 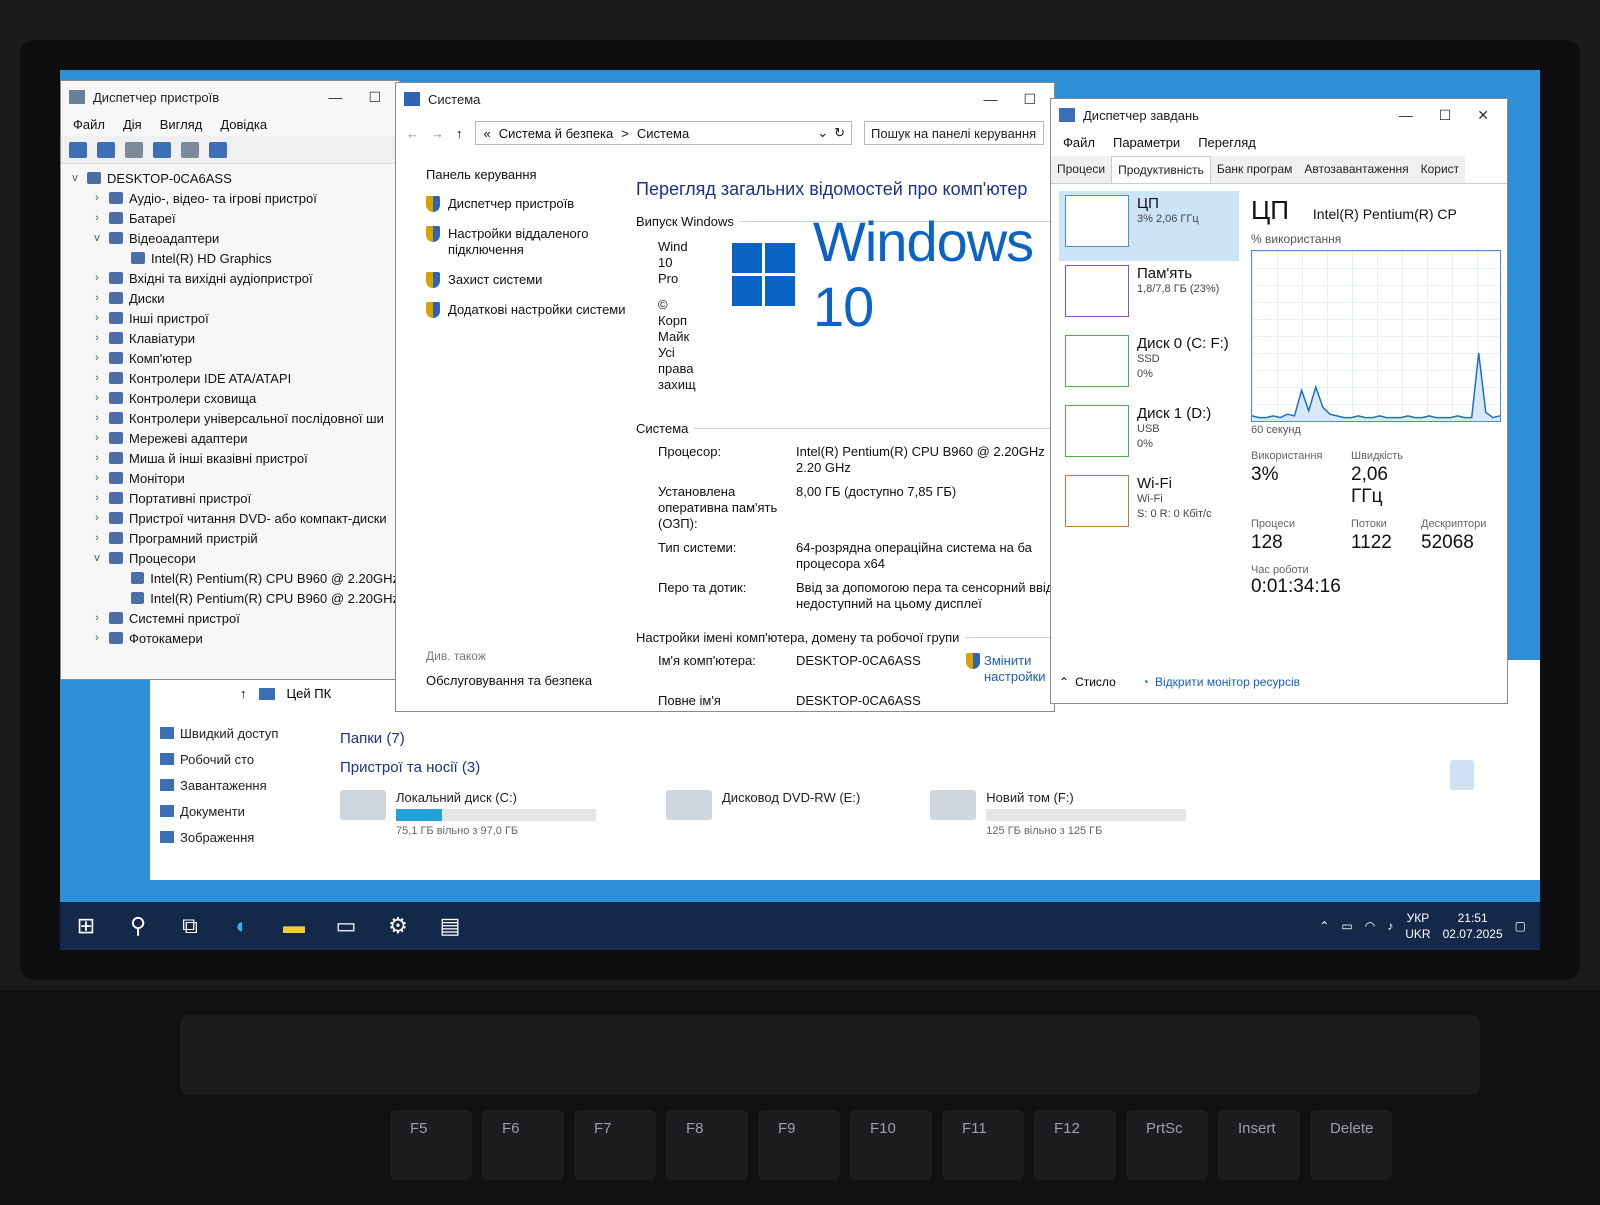 What do you see at coordinates (190, 149) in the screenshot?
I see `view-icon` at bounding box center [190, 149].